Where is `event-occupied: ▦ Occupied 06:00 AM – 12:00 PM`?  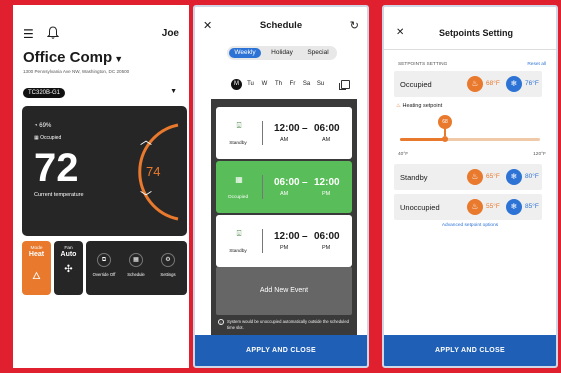 event-occupied: ▦ Occupied 06:00 AM – 12:00 PM is located at coordinates (284, 187).